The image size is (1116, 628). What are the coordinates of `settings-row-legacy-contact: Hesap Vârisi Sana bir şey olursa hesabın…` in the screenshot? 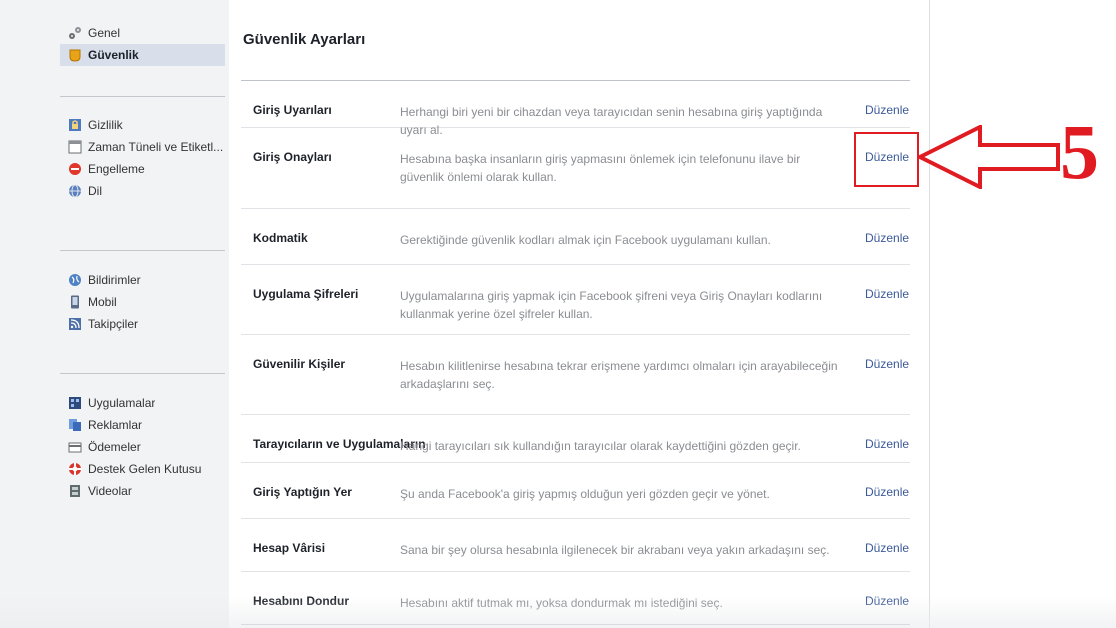 It's located at (575, 545).